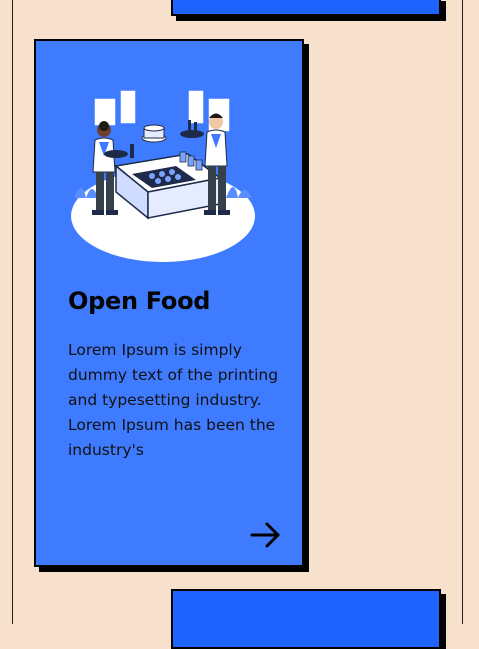 Image resolution: width=479 pixels, height=649 pixels. I want to click on waiters-serving-food-illustration, so click(163, 175).